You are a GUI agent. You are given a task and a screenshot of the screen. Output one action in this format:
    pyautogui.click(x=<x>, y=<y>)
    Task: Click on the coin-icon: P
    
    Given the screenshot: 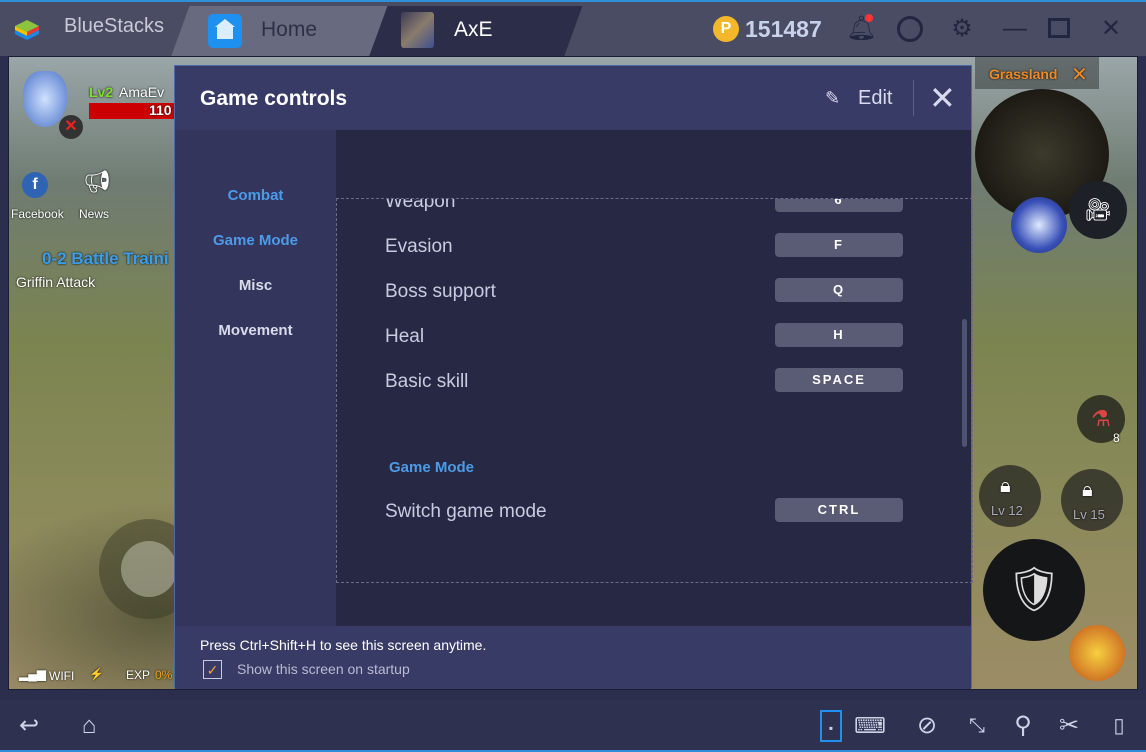 What is the action you would take?
    pyautogui.click(x=726, y=29)
    